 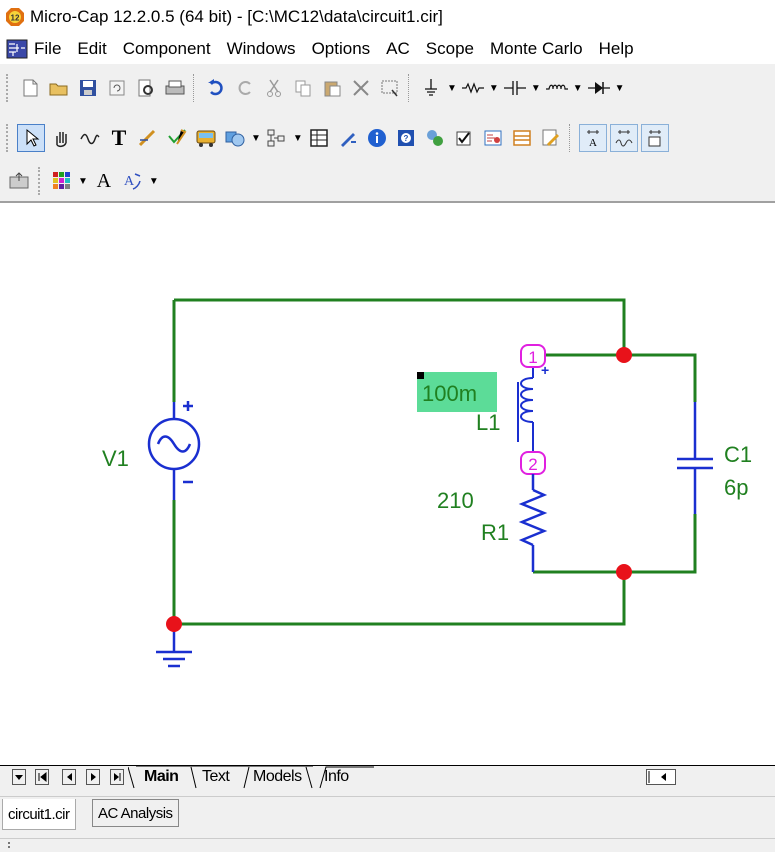 I want to click on cut-icon, so click(x=274, y=88).